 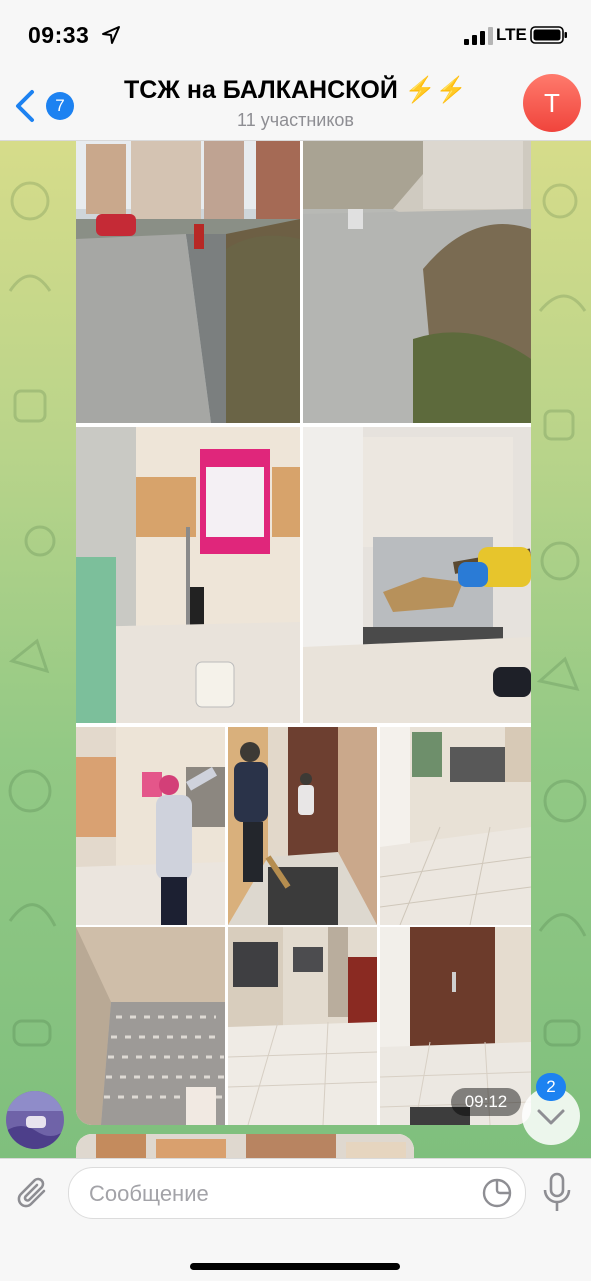 What do you see at coordinates (188, 282) in the screenshot?
I see `photo-street-sidewalk` at bounding box center [188, 282].